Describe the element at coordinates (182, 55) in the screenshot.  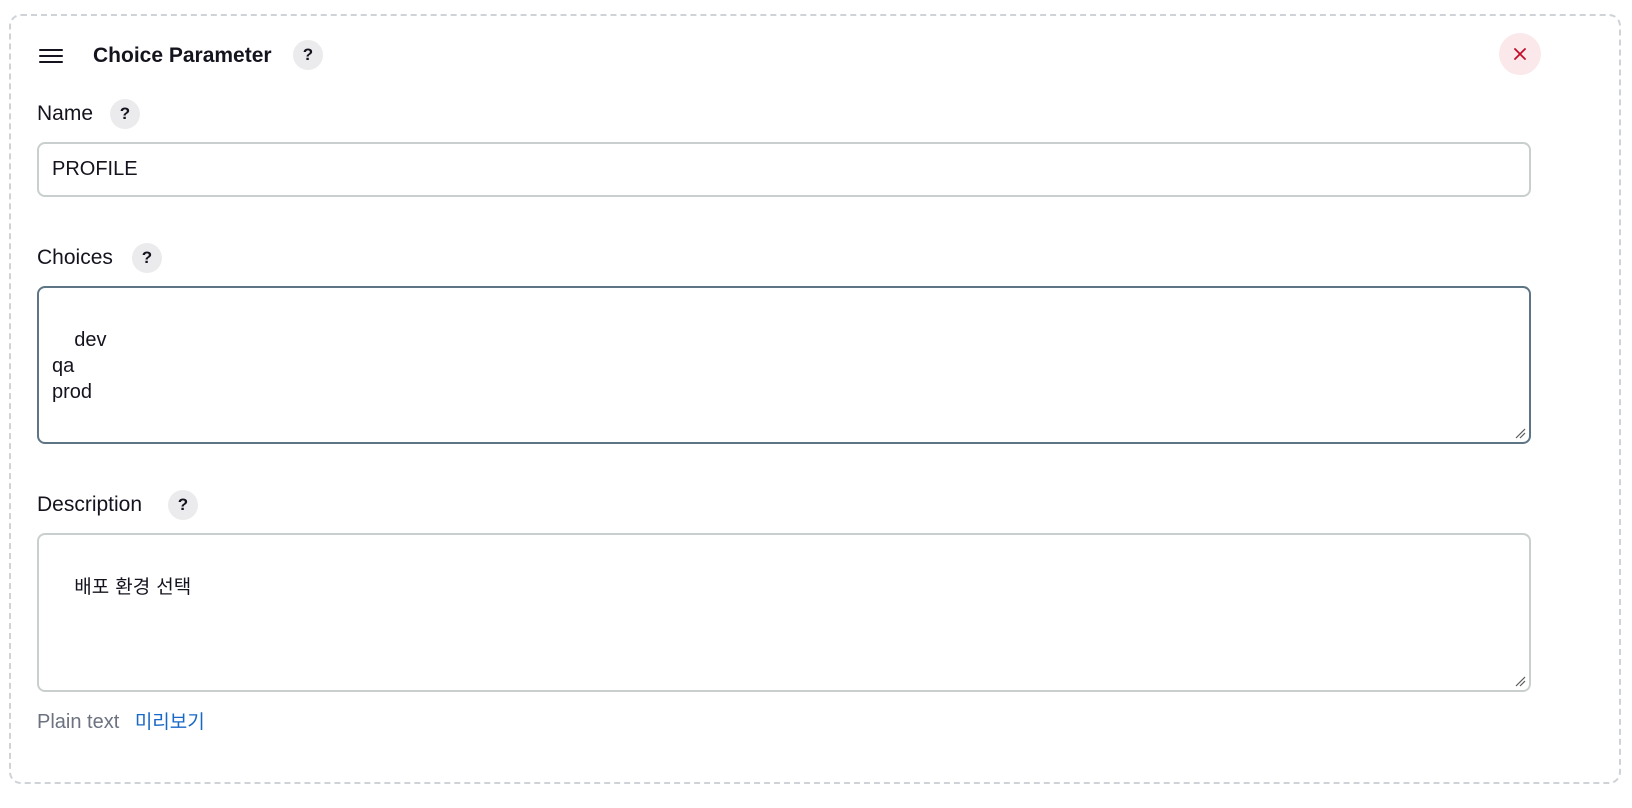
I see `panel-title: Choice Parameter` at that location.